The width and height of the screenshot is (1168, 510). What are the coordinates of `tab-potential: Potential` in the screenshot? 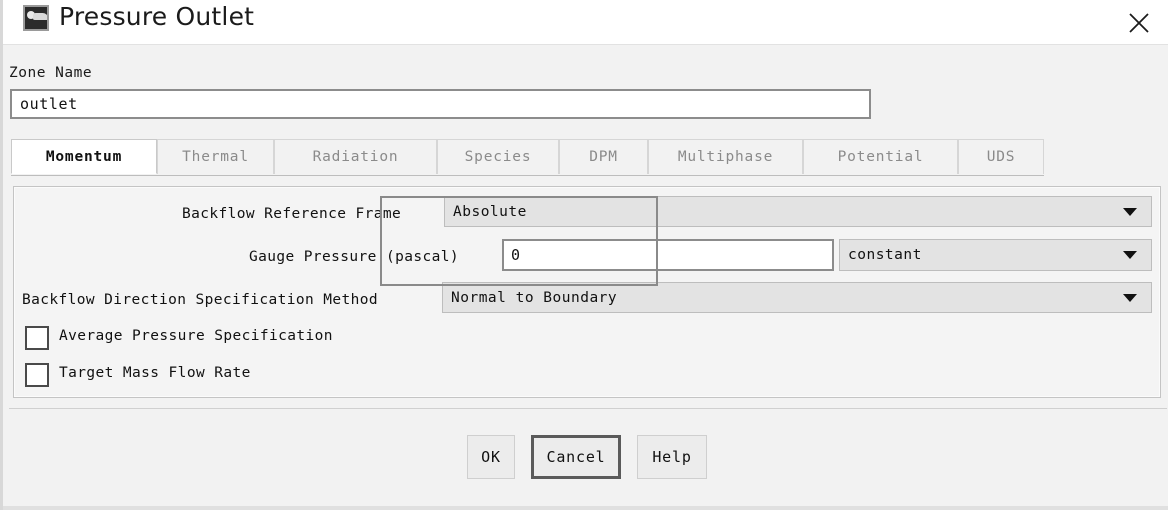 It's located at (880, 156).